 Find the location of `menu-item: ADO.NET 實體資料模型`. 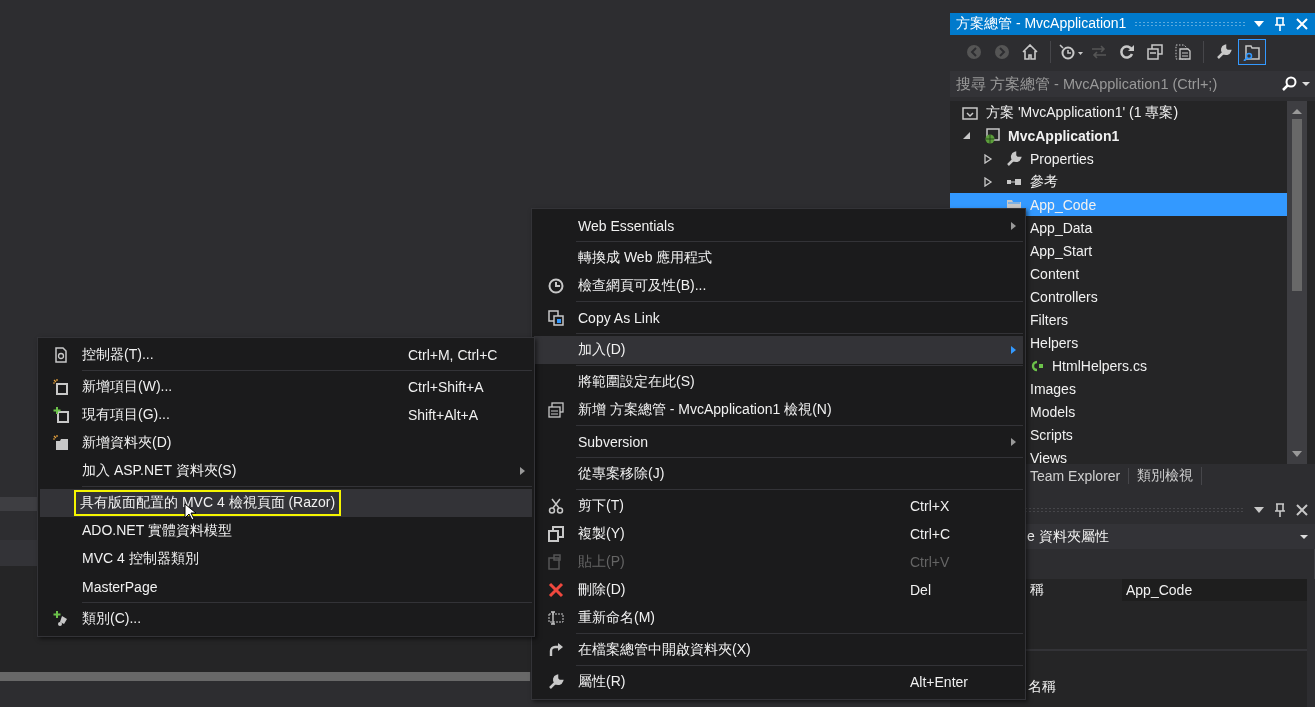

menu-item: ADO.NET 實體資料模型 is located at coordinates (286, 531).